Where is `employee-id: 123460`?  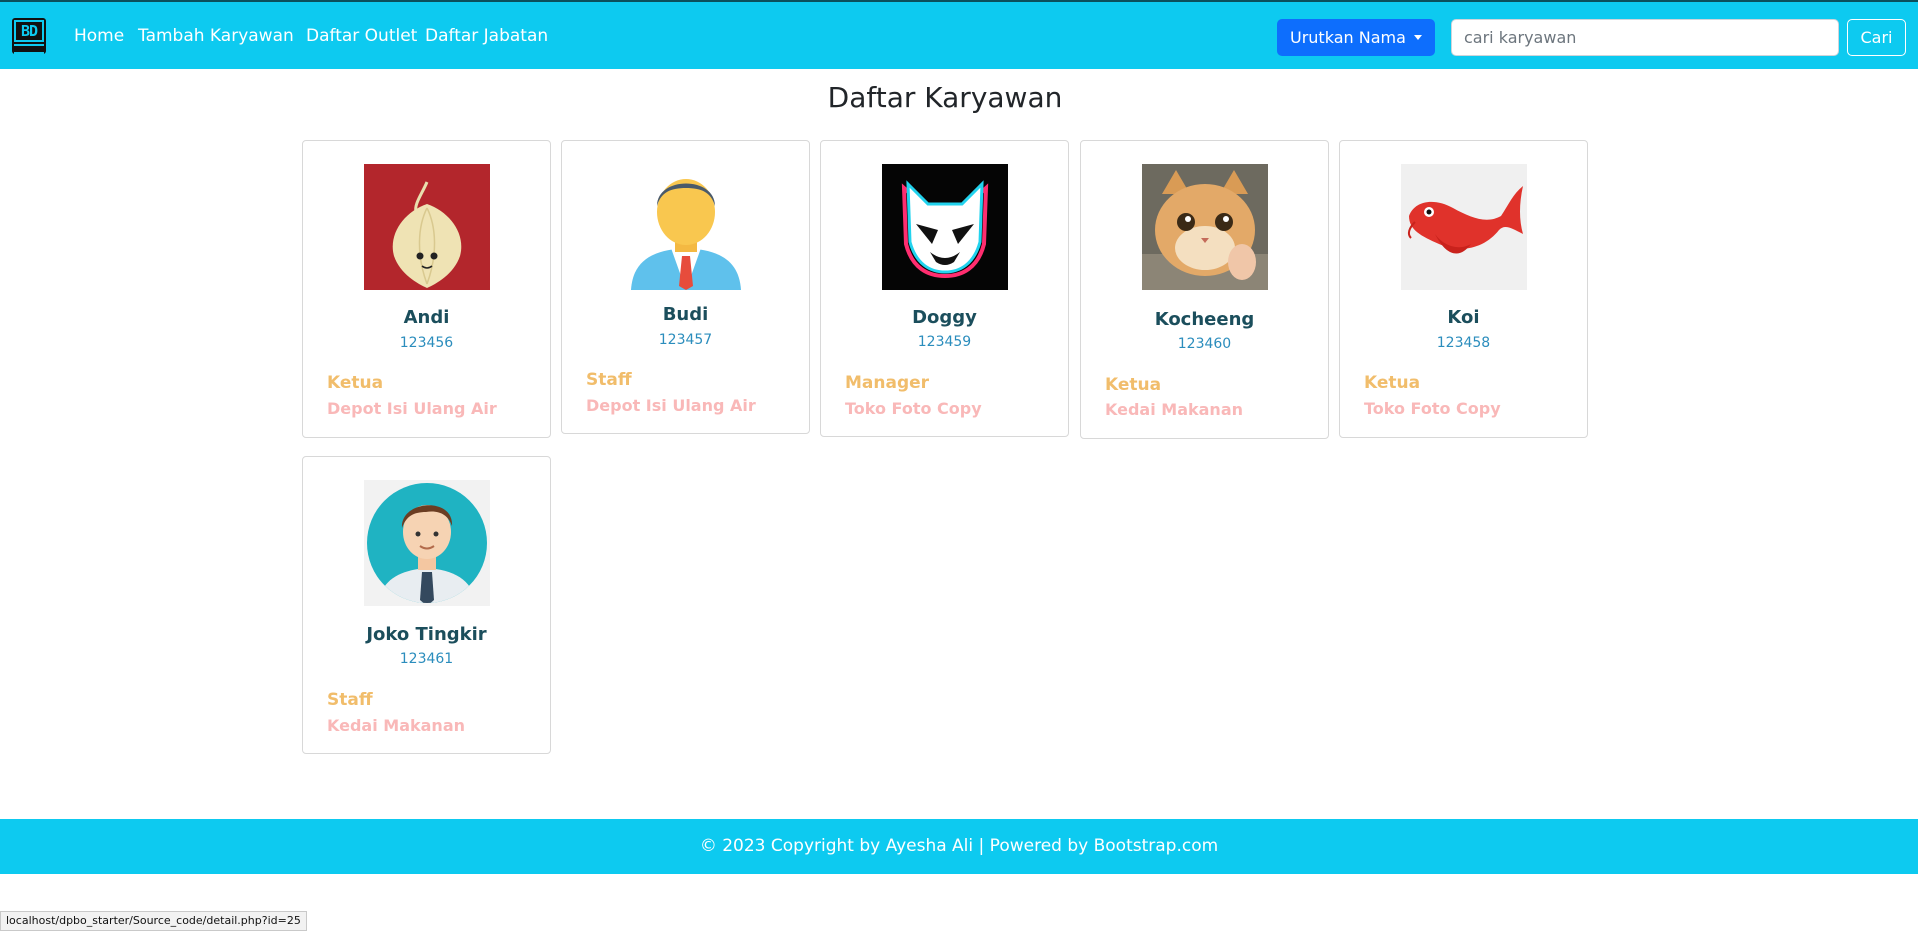 employee-id: 123460 is located at coordinates (1204, 344).